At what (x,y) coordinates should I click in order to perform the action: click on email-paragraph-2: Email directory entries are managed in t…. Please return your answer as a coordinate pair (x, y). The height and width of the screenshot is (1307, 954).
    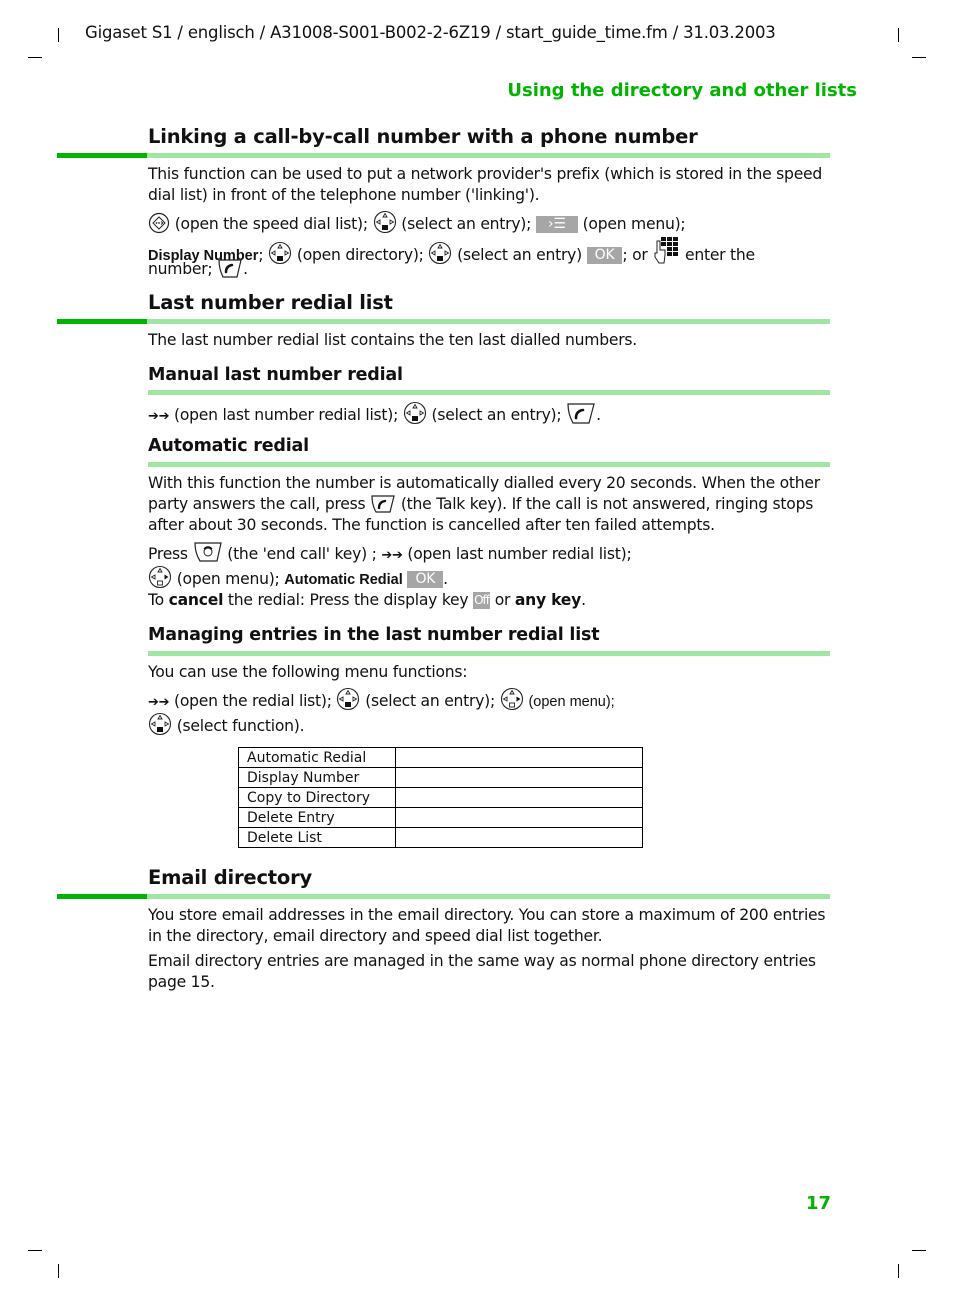
    Looking at the image, I should click on (482, 971).